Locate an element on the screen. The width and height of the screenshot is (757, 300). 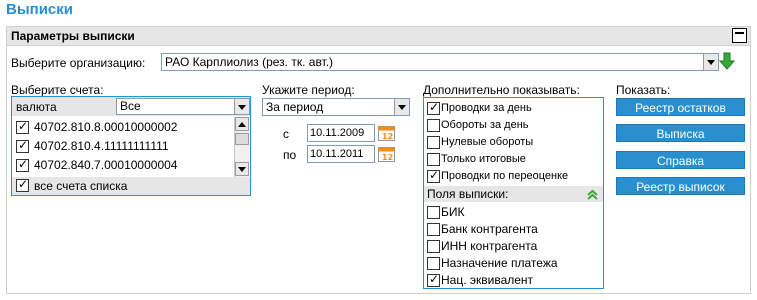
field-label: Назначение платежа is located at coordinates (499, 263).